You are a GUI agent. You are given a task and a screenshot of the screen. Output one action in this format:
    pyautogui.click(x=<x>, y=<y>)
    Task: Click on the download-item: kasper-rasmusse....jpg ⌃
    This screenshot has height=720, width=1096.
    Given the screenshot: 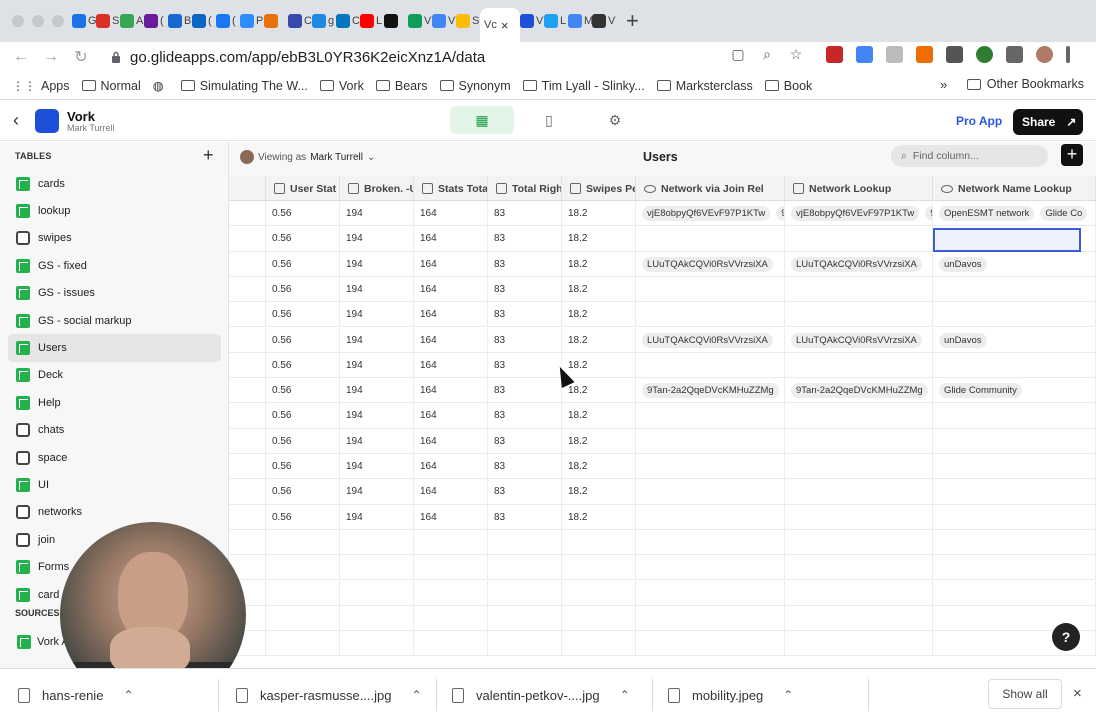 What is the action you would take?
    pyautogui.click(x=329, y=694)
    